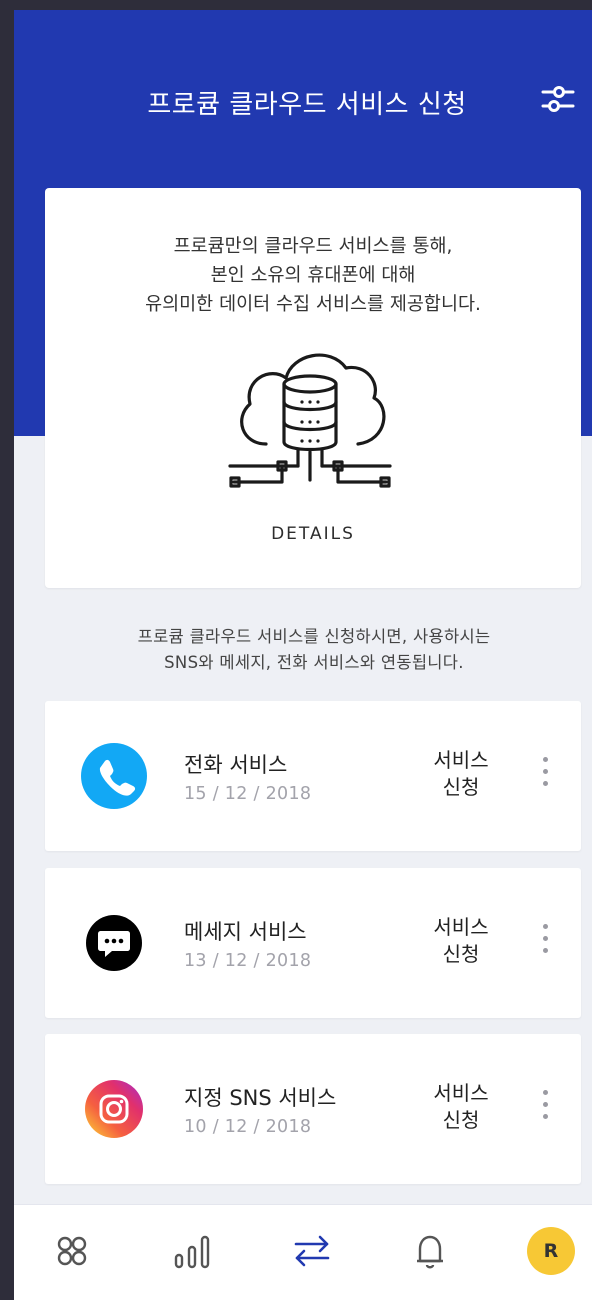 This screenshot has width=592, height=1300. I want to click on swap-arrows-icon, so click(312, 1251).